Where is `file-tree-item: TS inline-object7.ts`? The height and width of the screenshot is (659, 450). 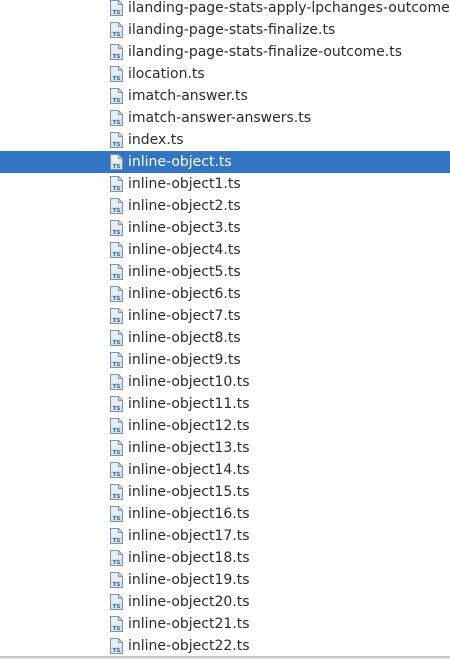 file-tree-item: TS inline-object7.ts is located at coordinates (225, 316).